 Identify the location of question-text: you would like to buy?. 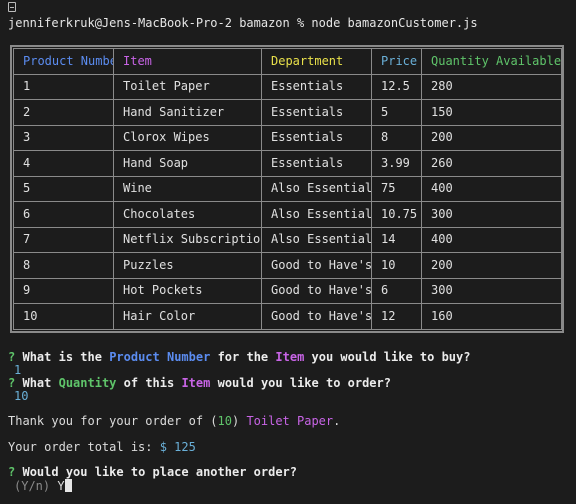
(391, 357).